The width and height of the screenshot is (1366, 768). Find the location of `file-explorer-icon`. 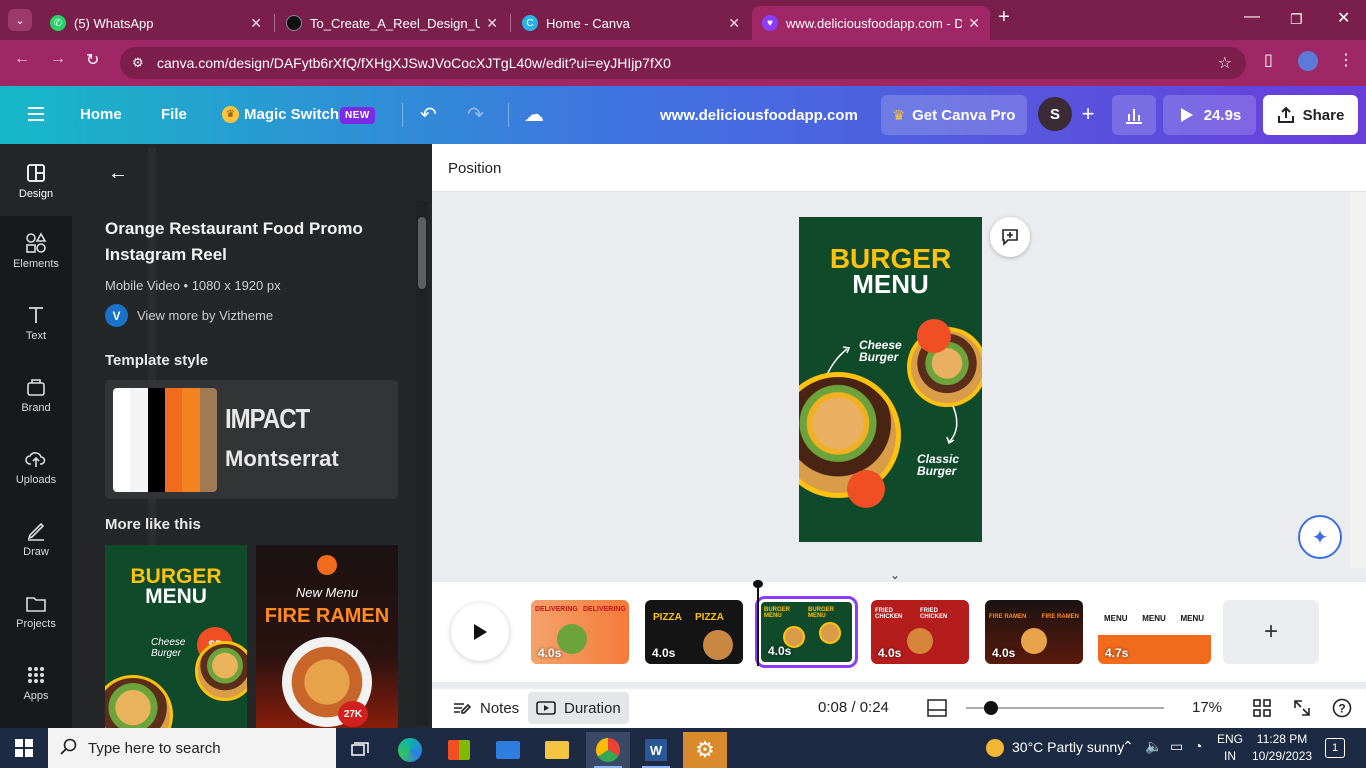

file-explorer-icon is located at coordinates (557, 750).